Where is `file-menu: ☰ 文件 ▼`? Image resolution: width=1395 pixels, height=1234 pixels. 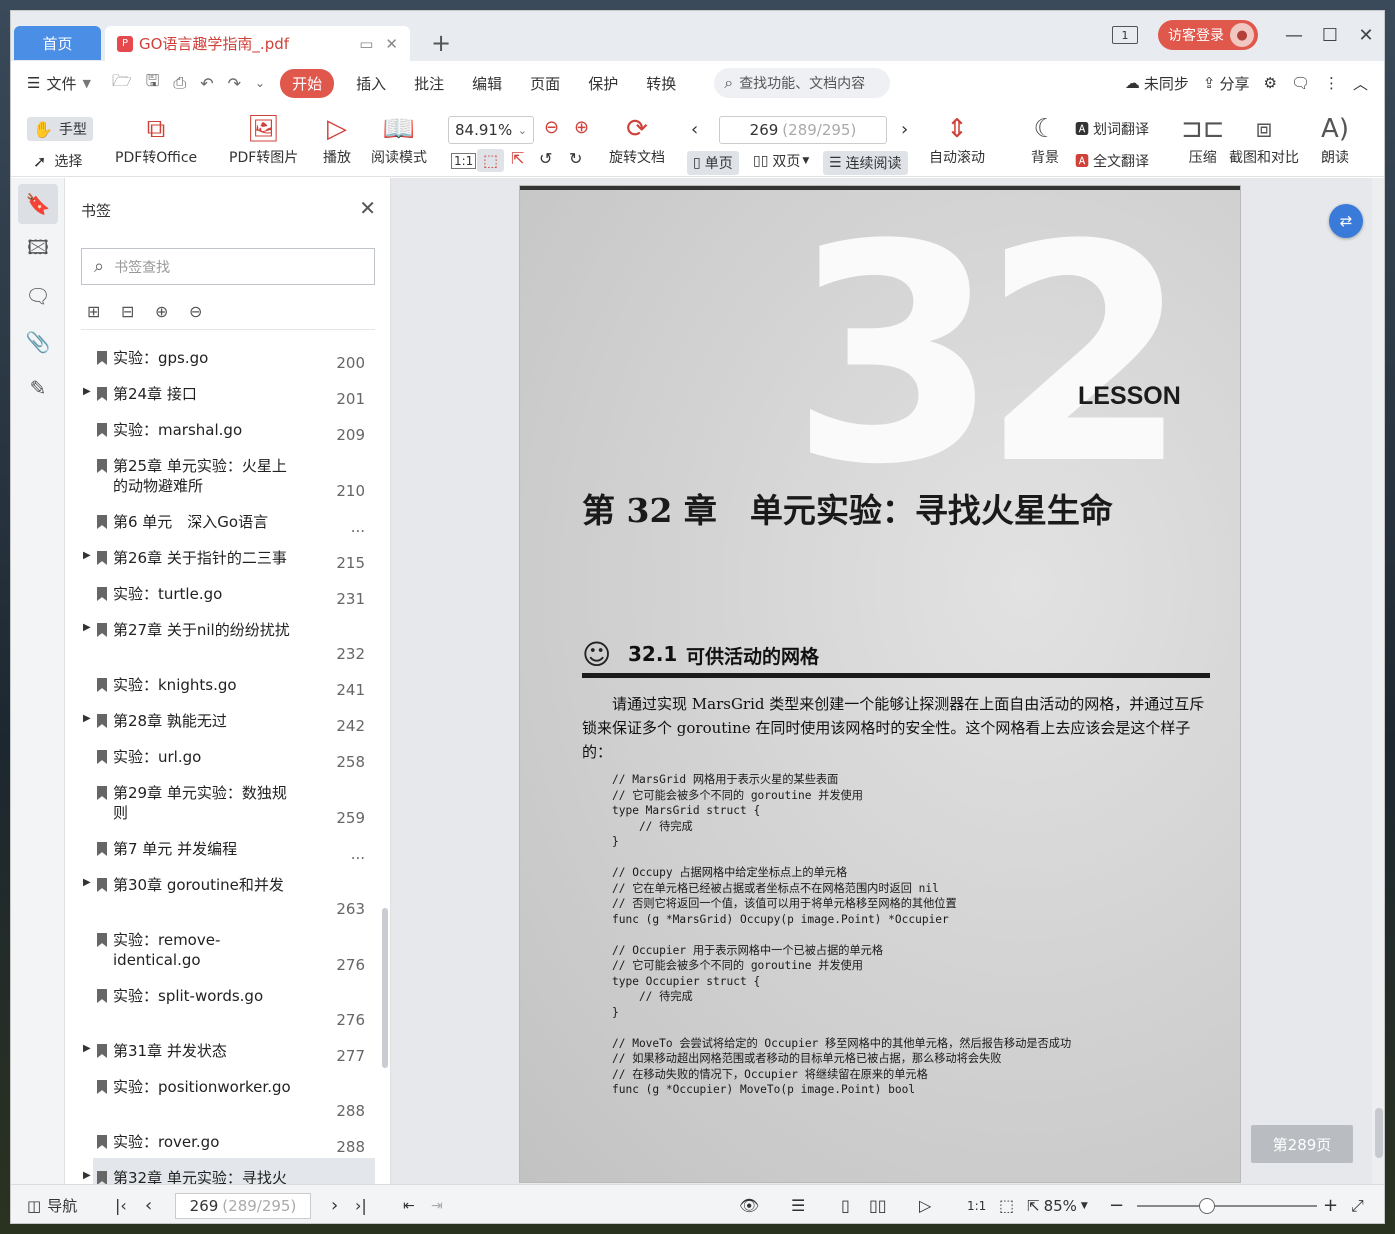 file-menu: ☰ 文件 ▼ is located at coordinates (59, 83).